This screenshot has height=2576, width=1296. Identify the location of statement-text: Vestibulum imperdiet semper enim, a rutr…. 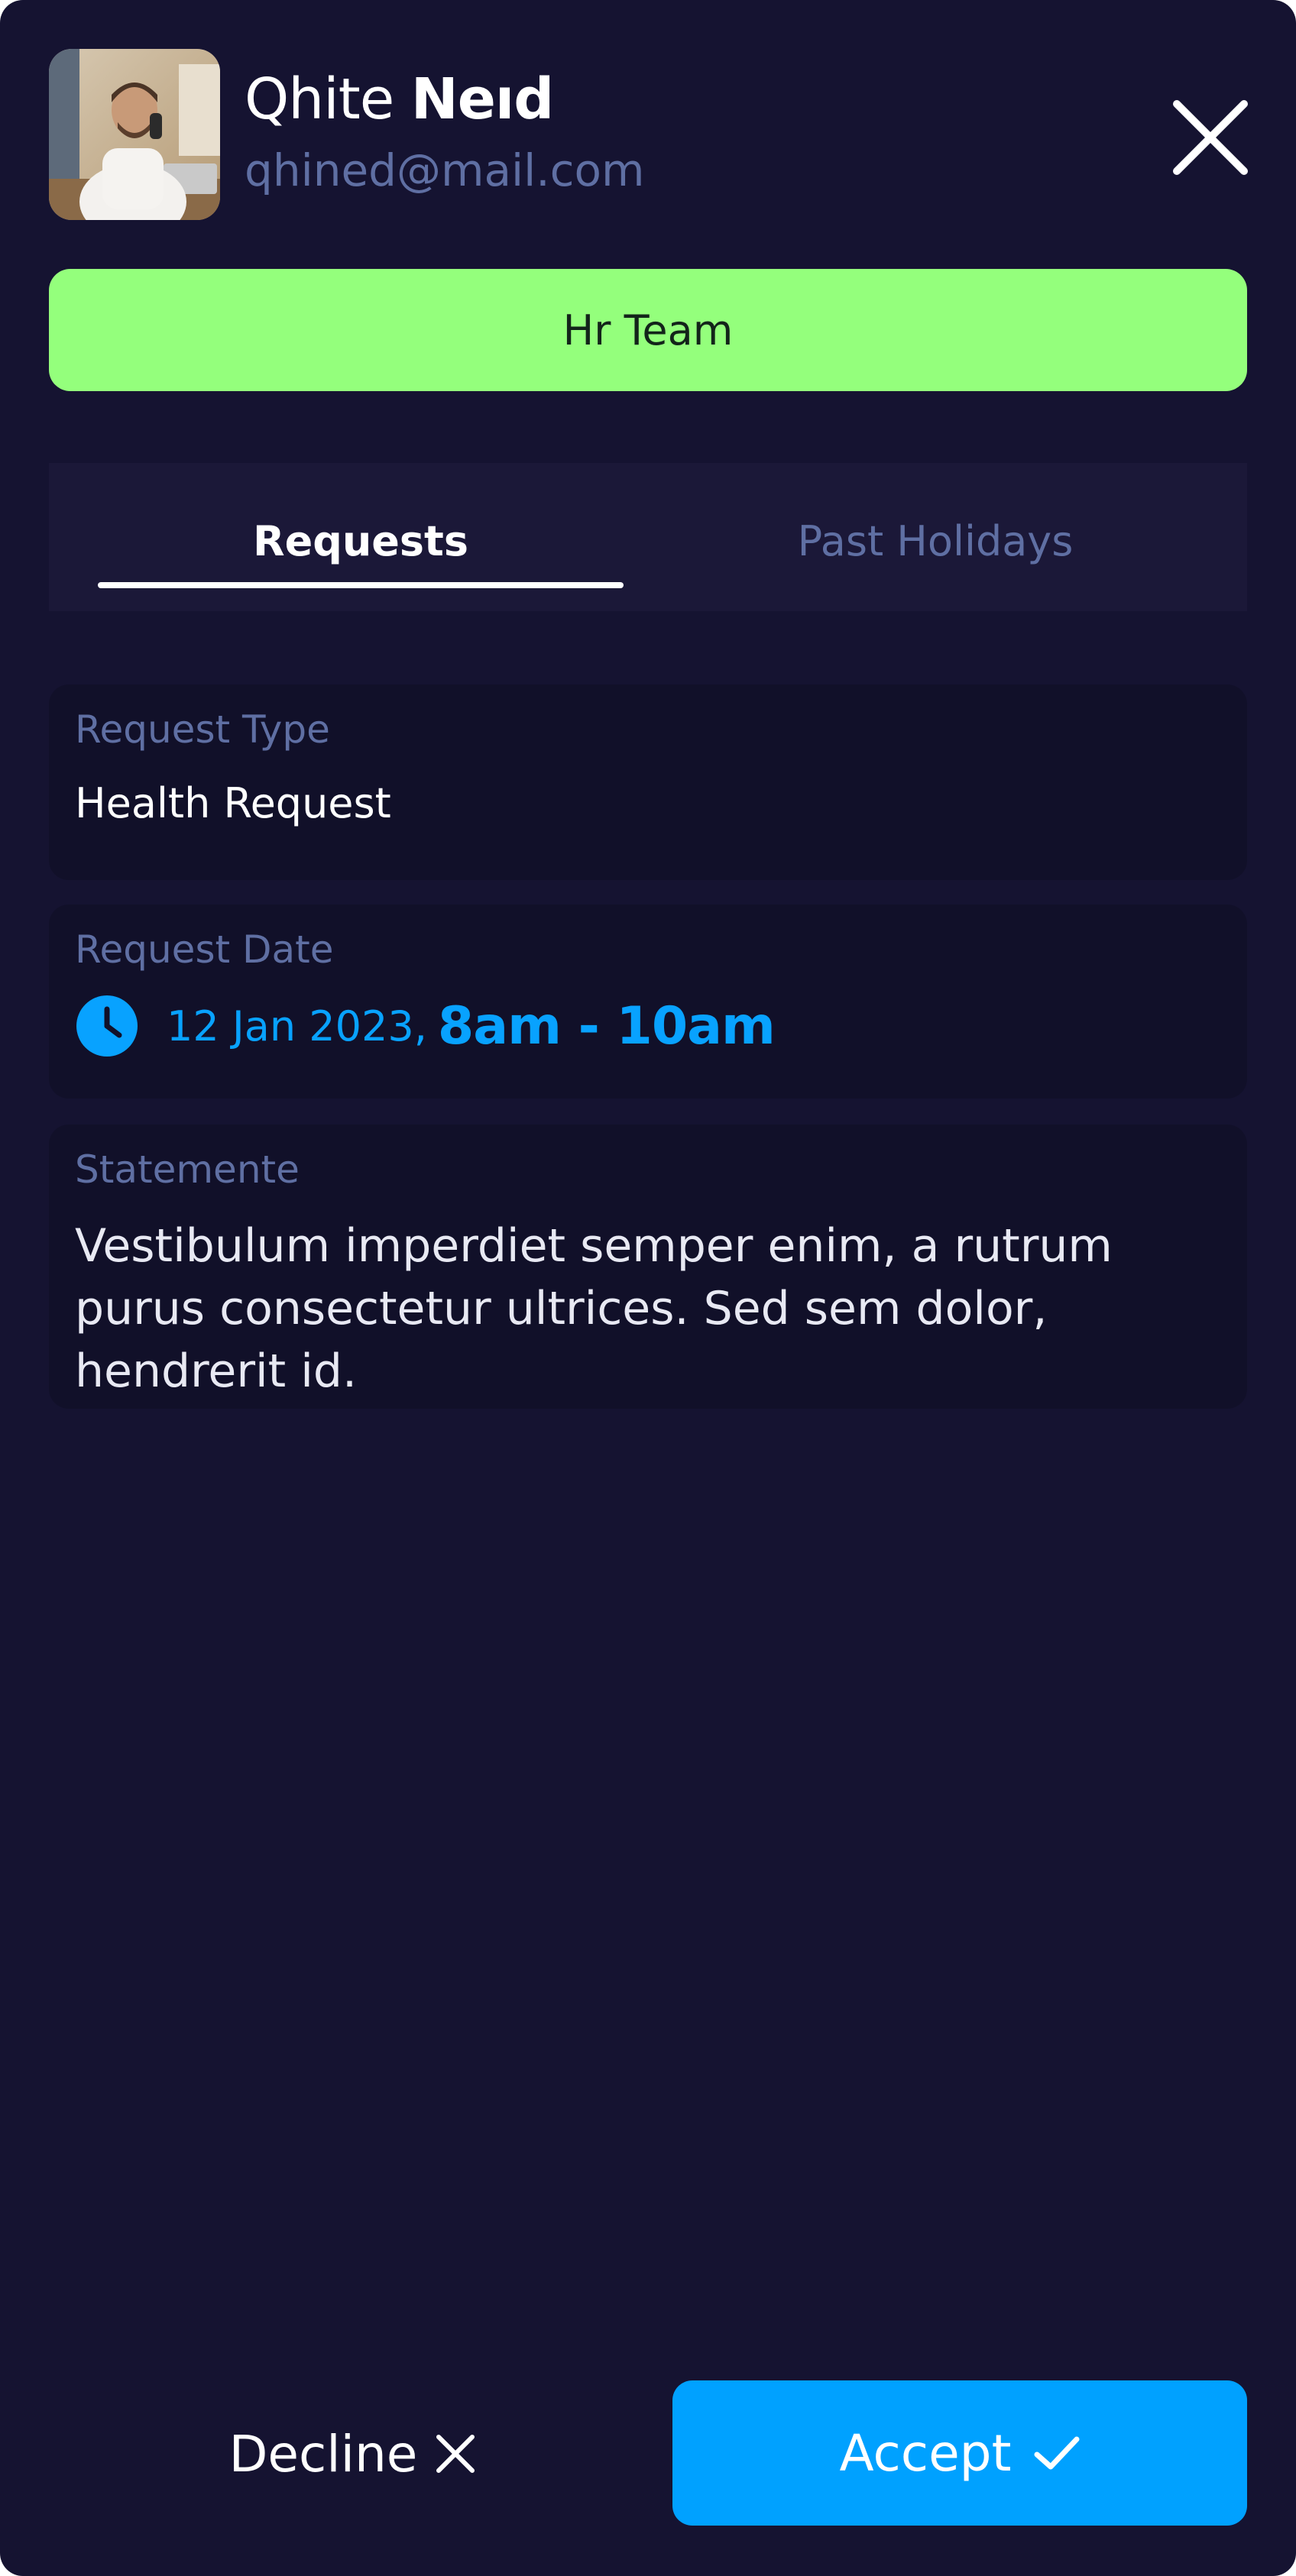
(594, 1308).